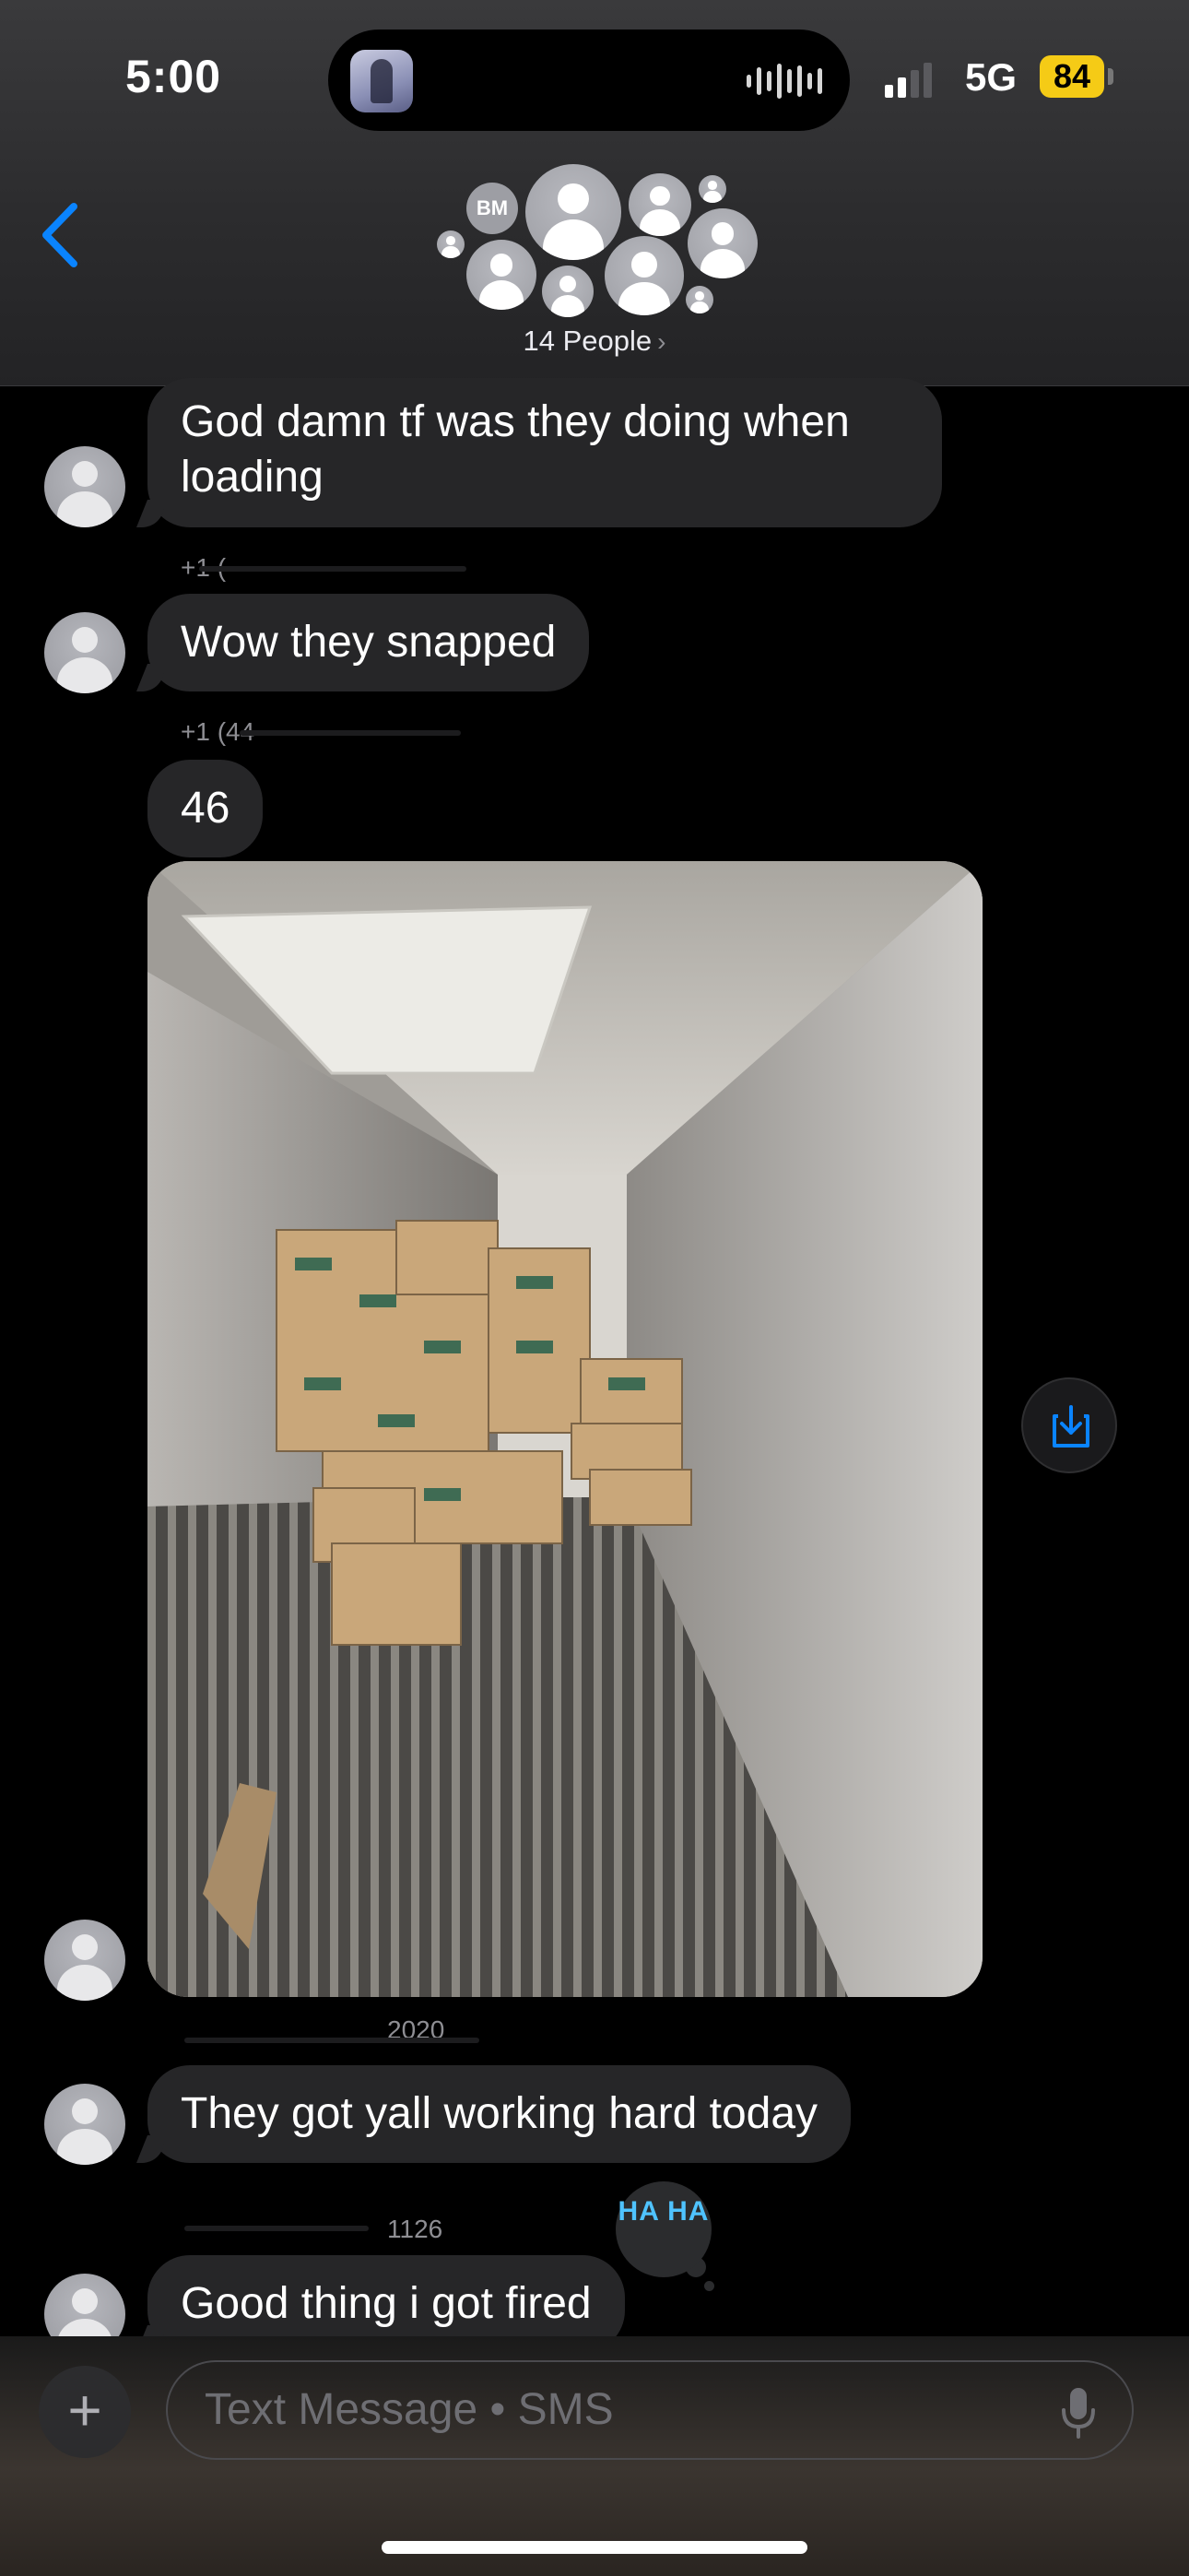 The image size is (1189, 2576). What do you see at coordinates (387, 2303) in the screenshot?
I see `message-text: Good thing i got fired` at bounding box center [387, 2303].